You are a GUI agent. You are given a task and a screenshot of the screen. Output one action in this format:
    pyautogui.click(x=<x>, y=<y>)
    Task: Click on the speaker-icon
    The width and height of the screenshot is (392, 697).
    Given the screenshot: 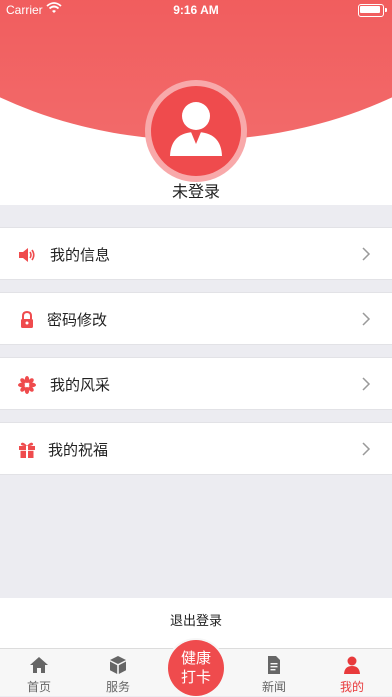 What is the action you would take?
    pyautogui.click(x=27, y=255)
    